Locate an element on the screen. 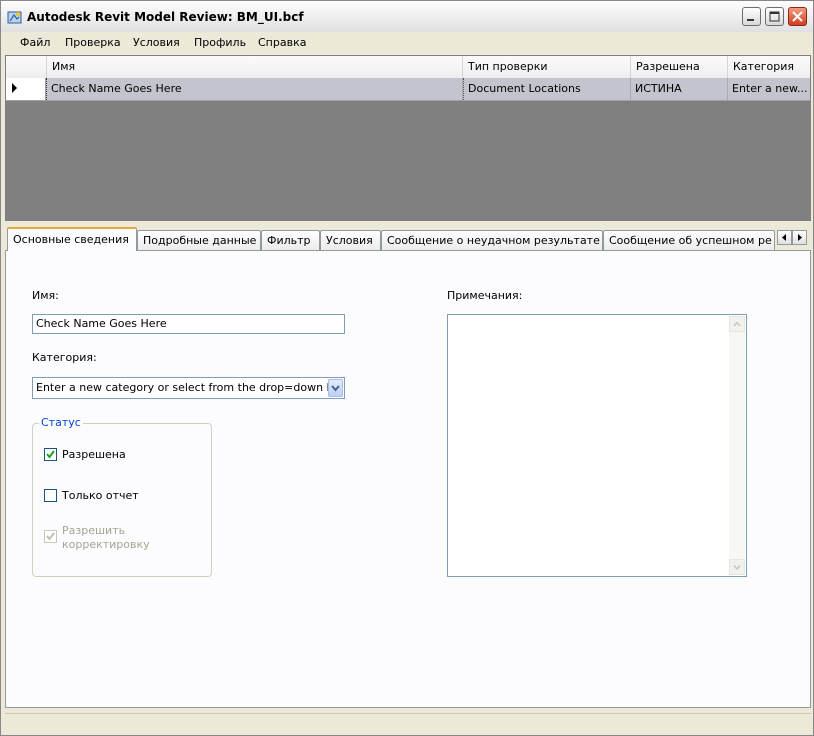 This screenshot has height=736, width=814. menu-conditions: Условия is located at coordinates (156, 42).